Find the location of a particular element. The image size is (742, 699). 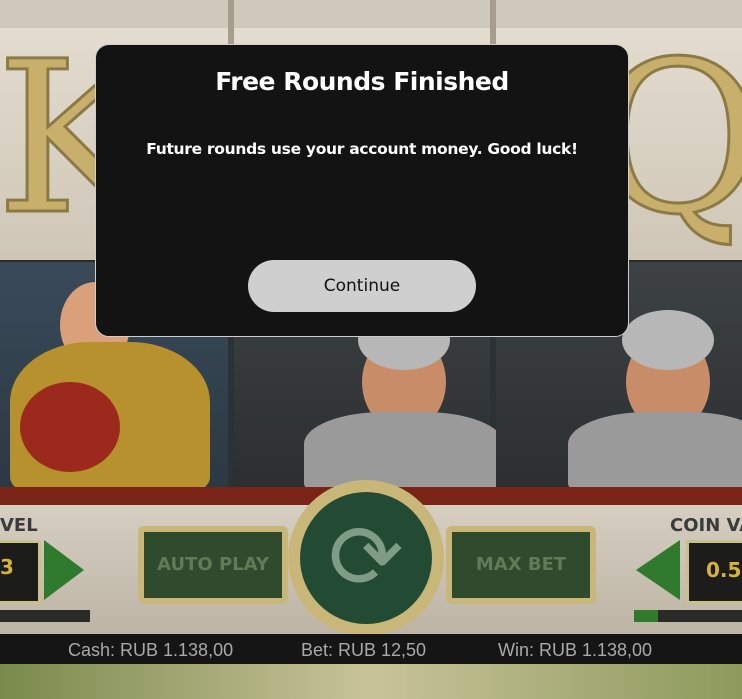

win-amount: Win: RUB 1.138,00 is located at coordinates (575, 650).